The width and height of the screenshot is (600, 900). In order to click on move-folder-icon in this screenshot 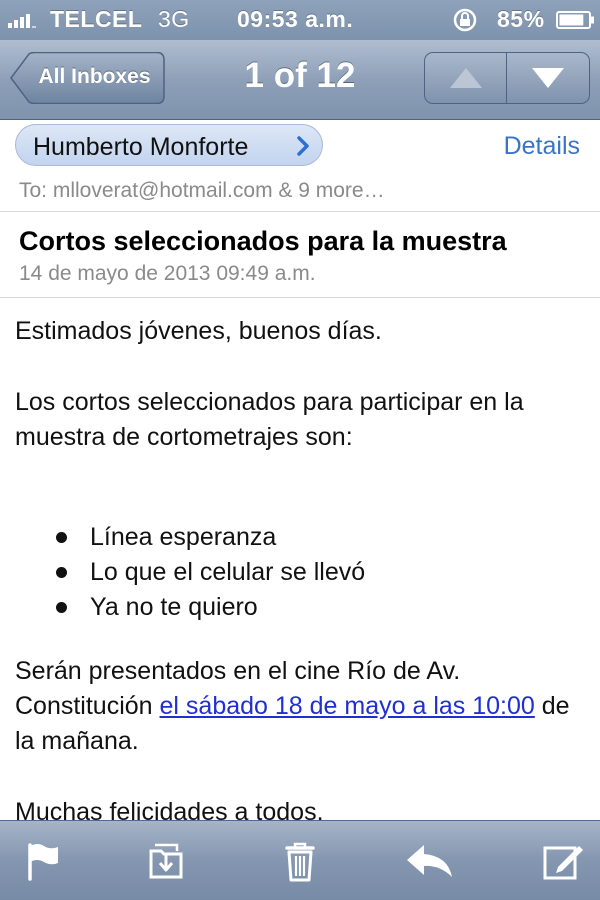, I will do `click(166, 861)`.